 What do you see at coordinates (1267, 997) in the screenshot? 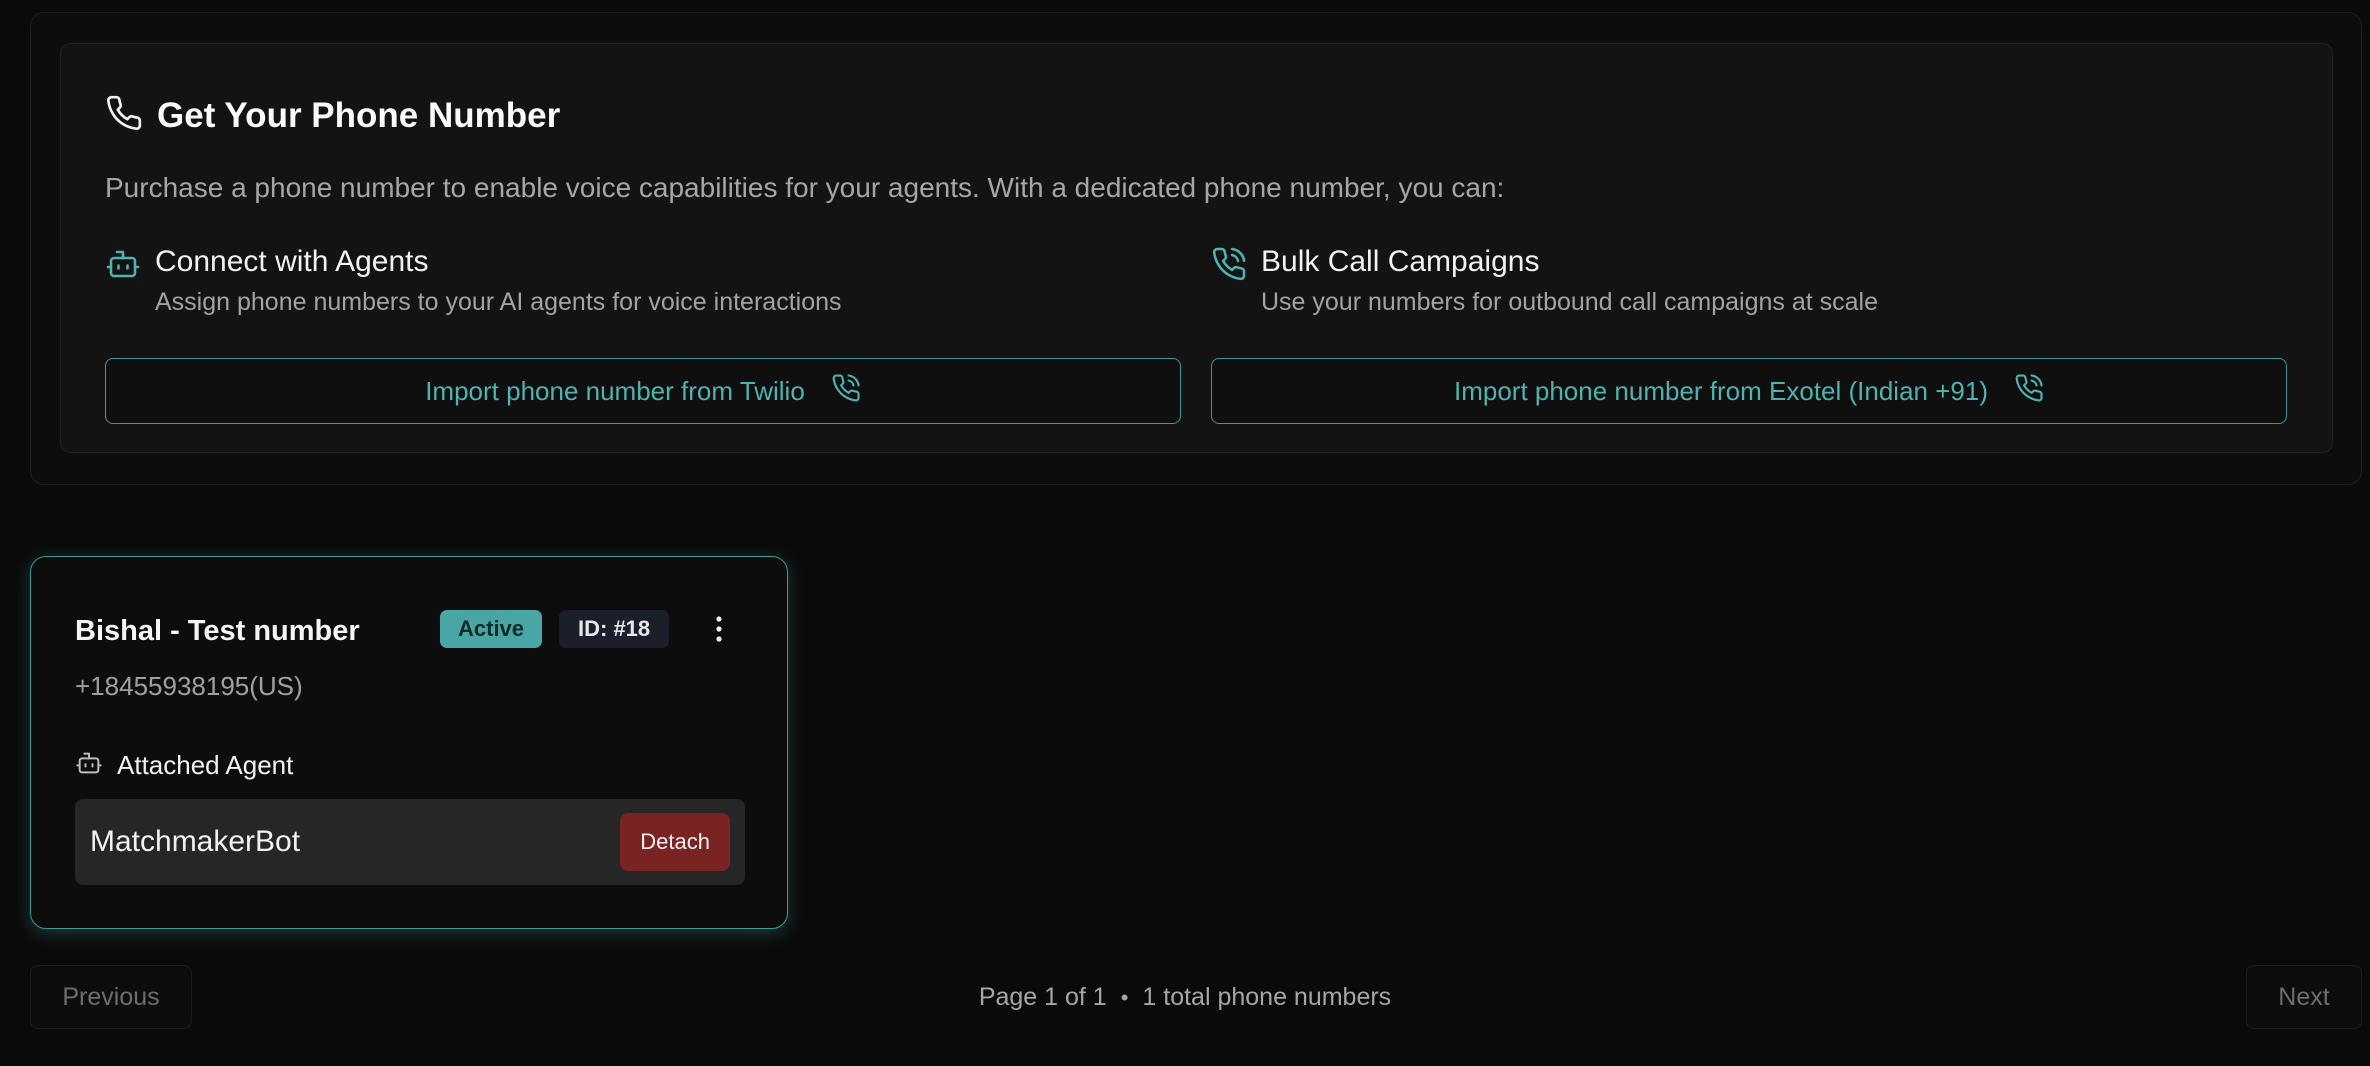
I see `total-count: 1 total phone numbers` at bounding box center [1267, 997].